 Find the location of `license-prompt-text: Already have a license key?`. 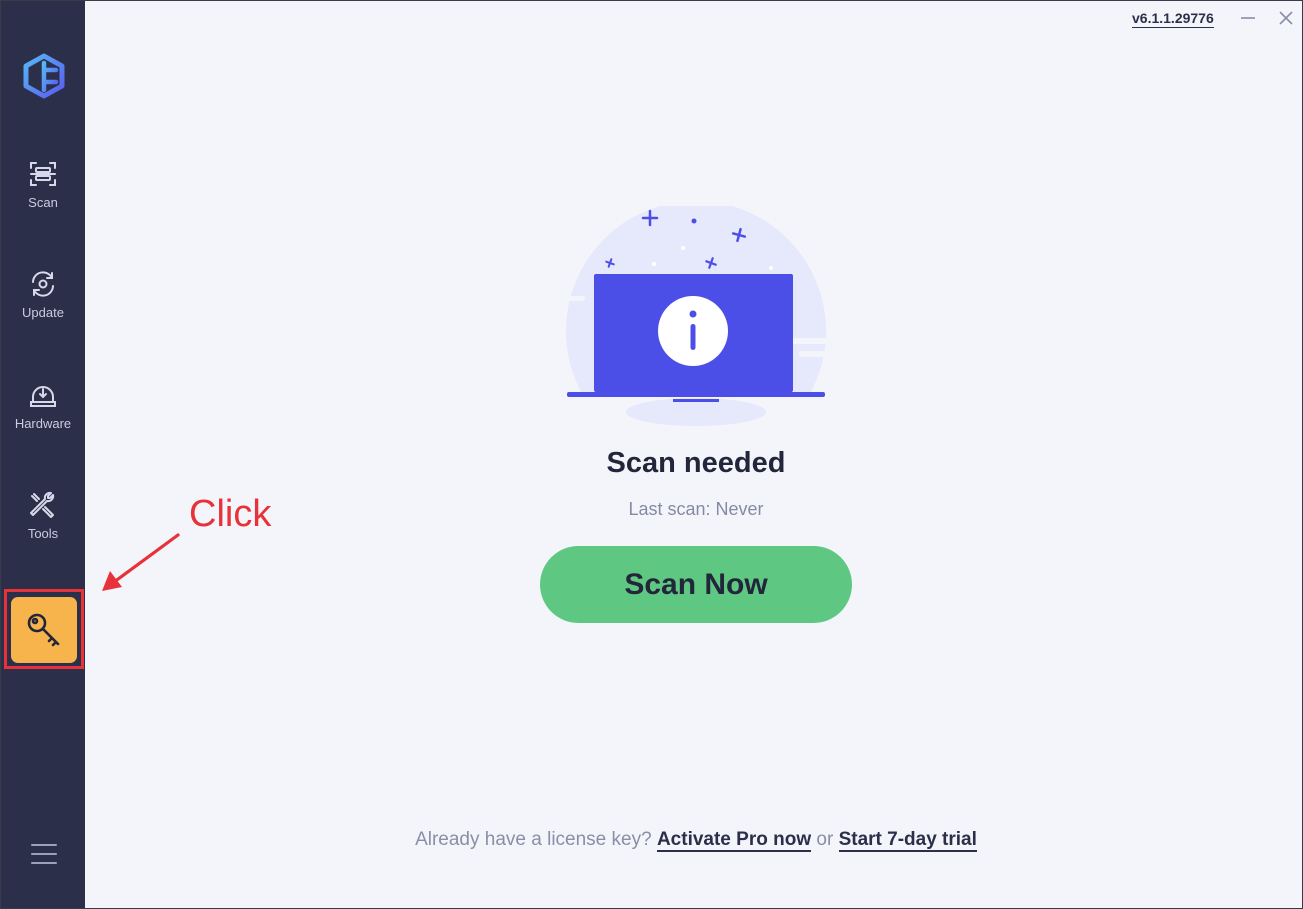

license-prompt-text: Already have a license key? is located at coordinates (533, 839).